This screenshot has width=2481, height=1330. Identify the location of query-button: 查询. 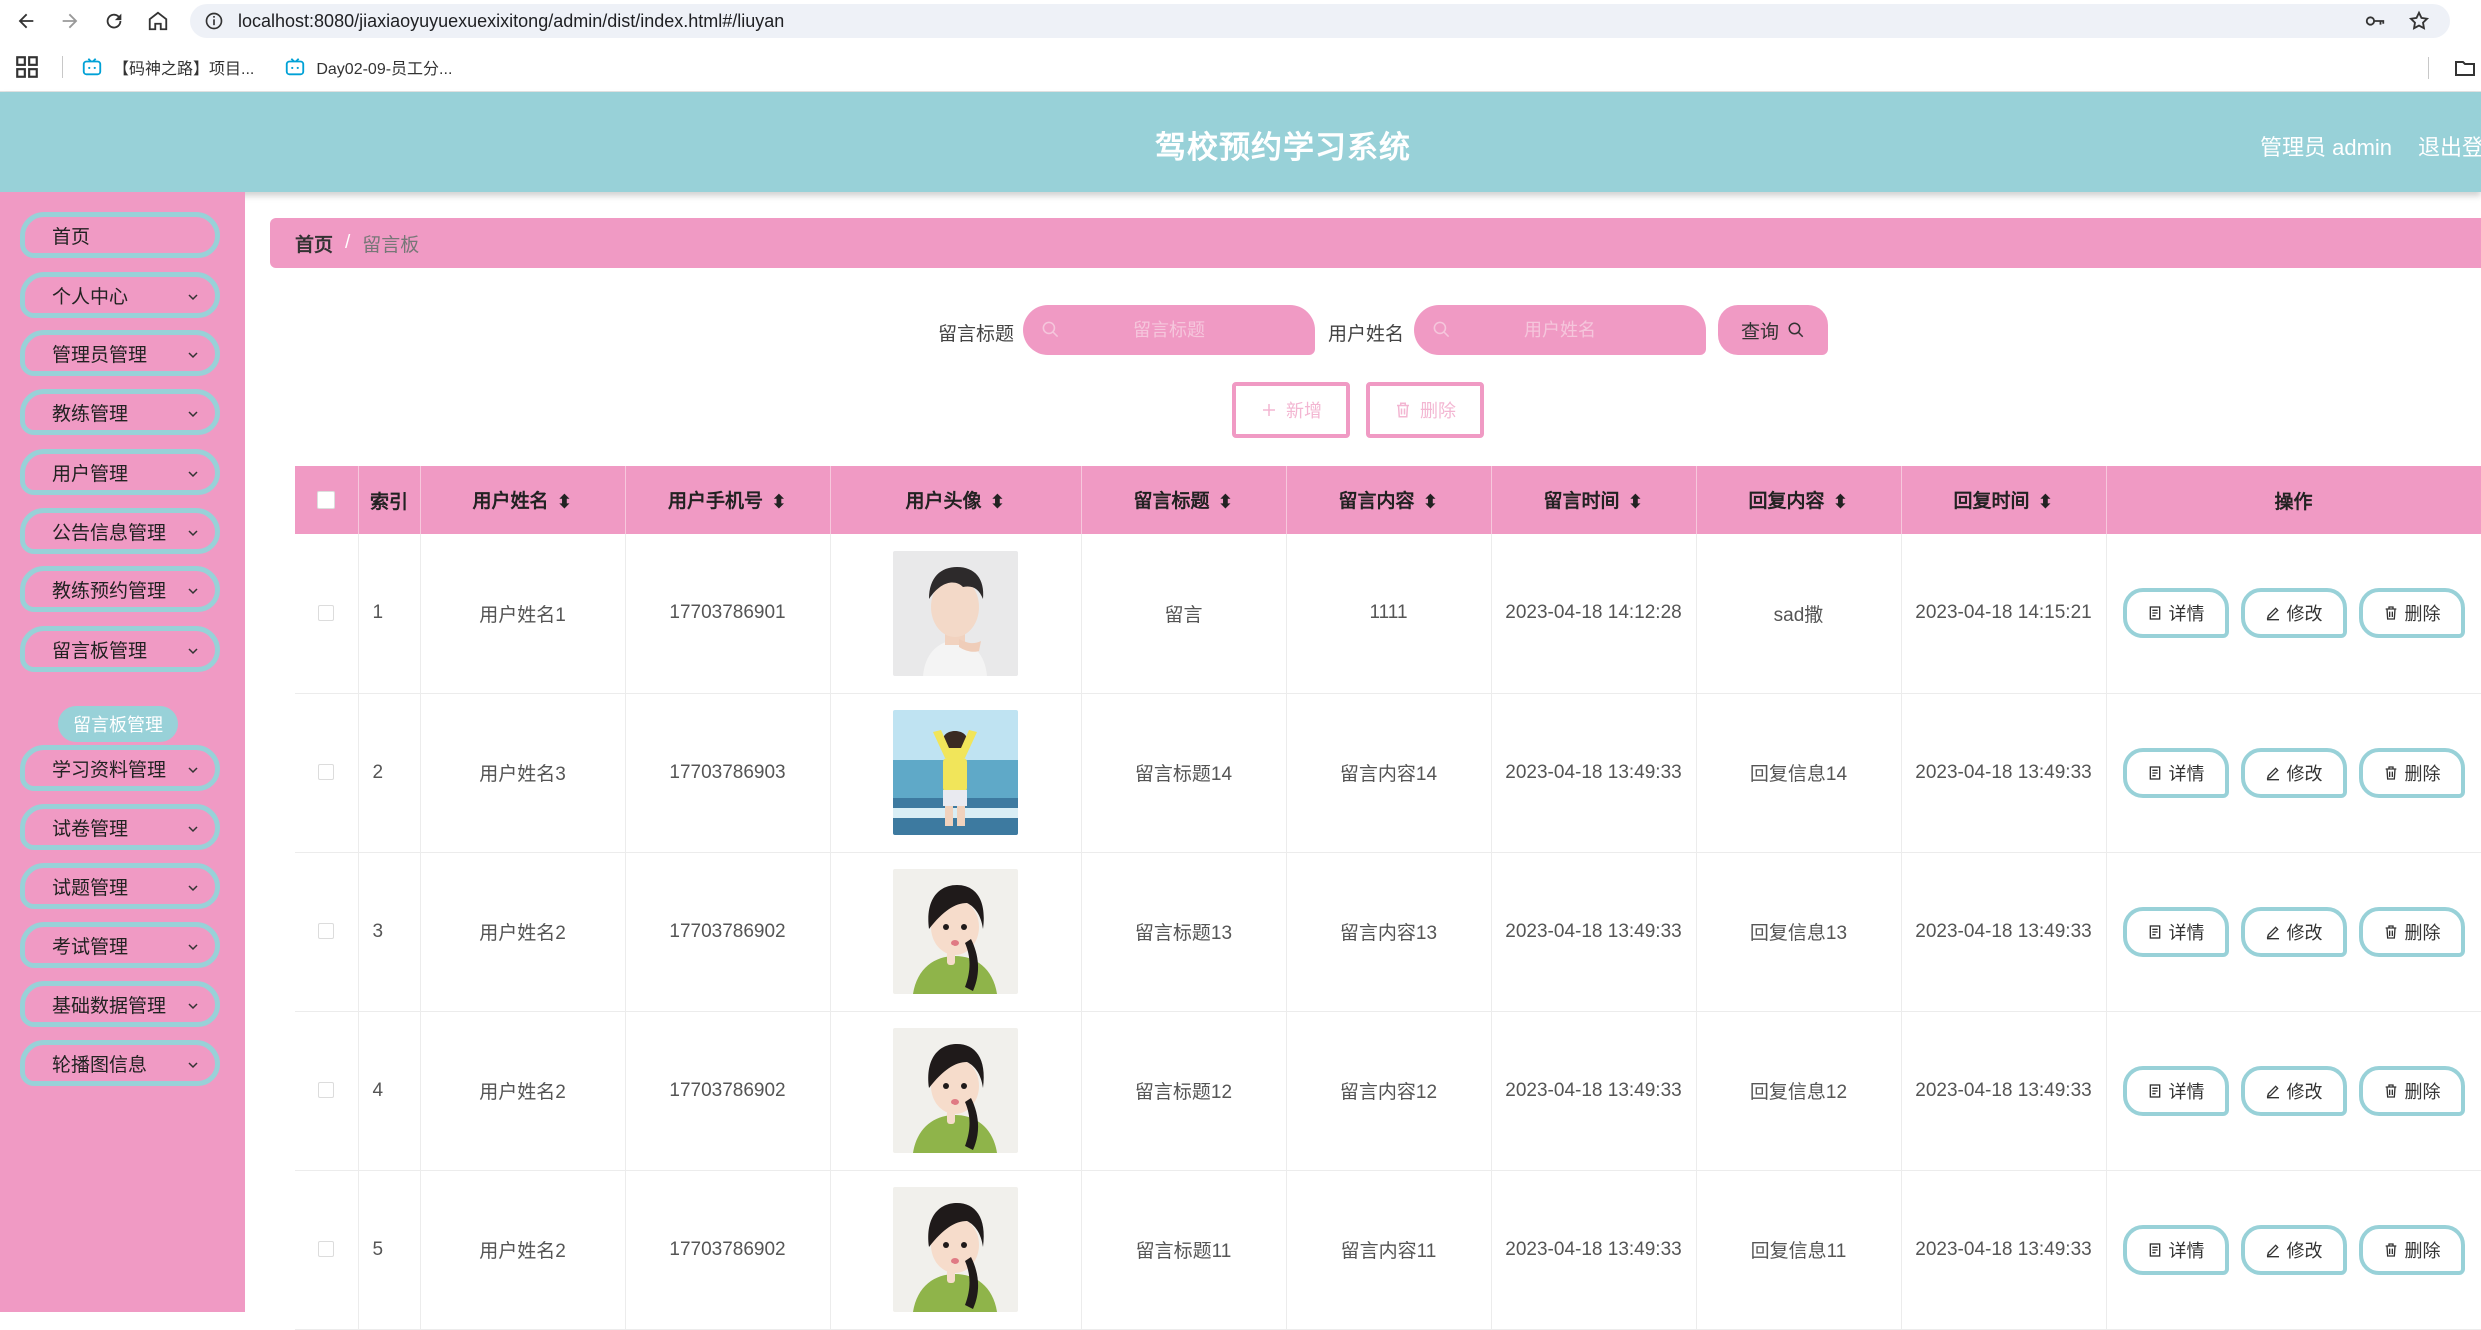
(1773, 330).